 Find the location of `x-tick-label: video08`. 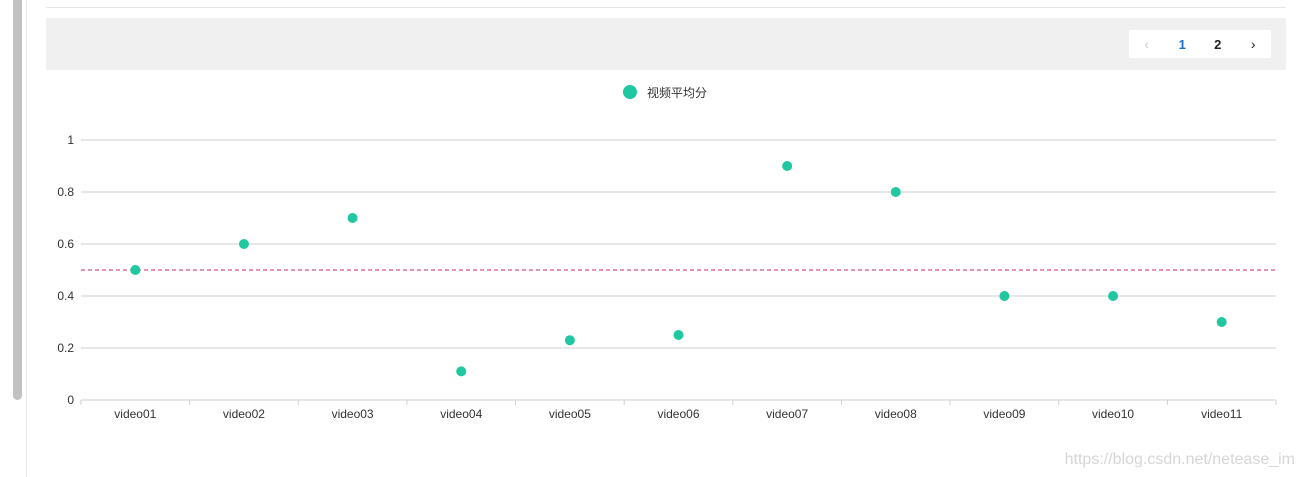

x-tick-label: video08 is located at coordinates (896, 414).